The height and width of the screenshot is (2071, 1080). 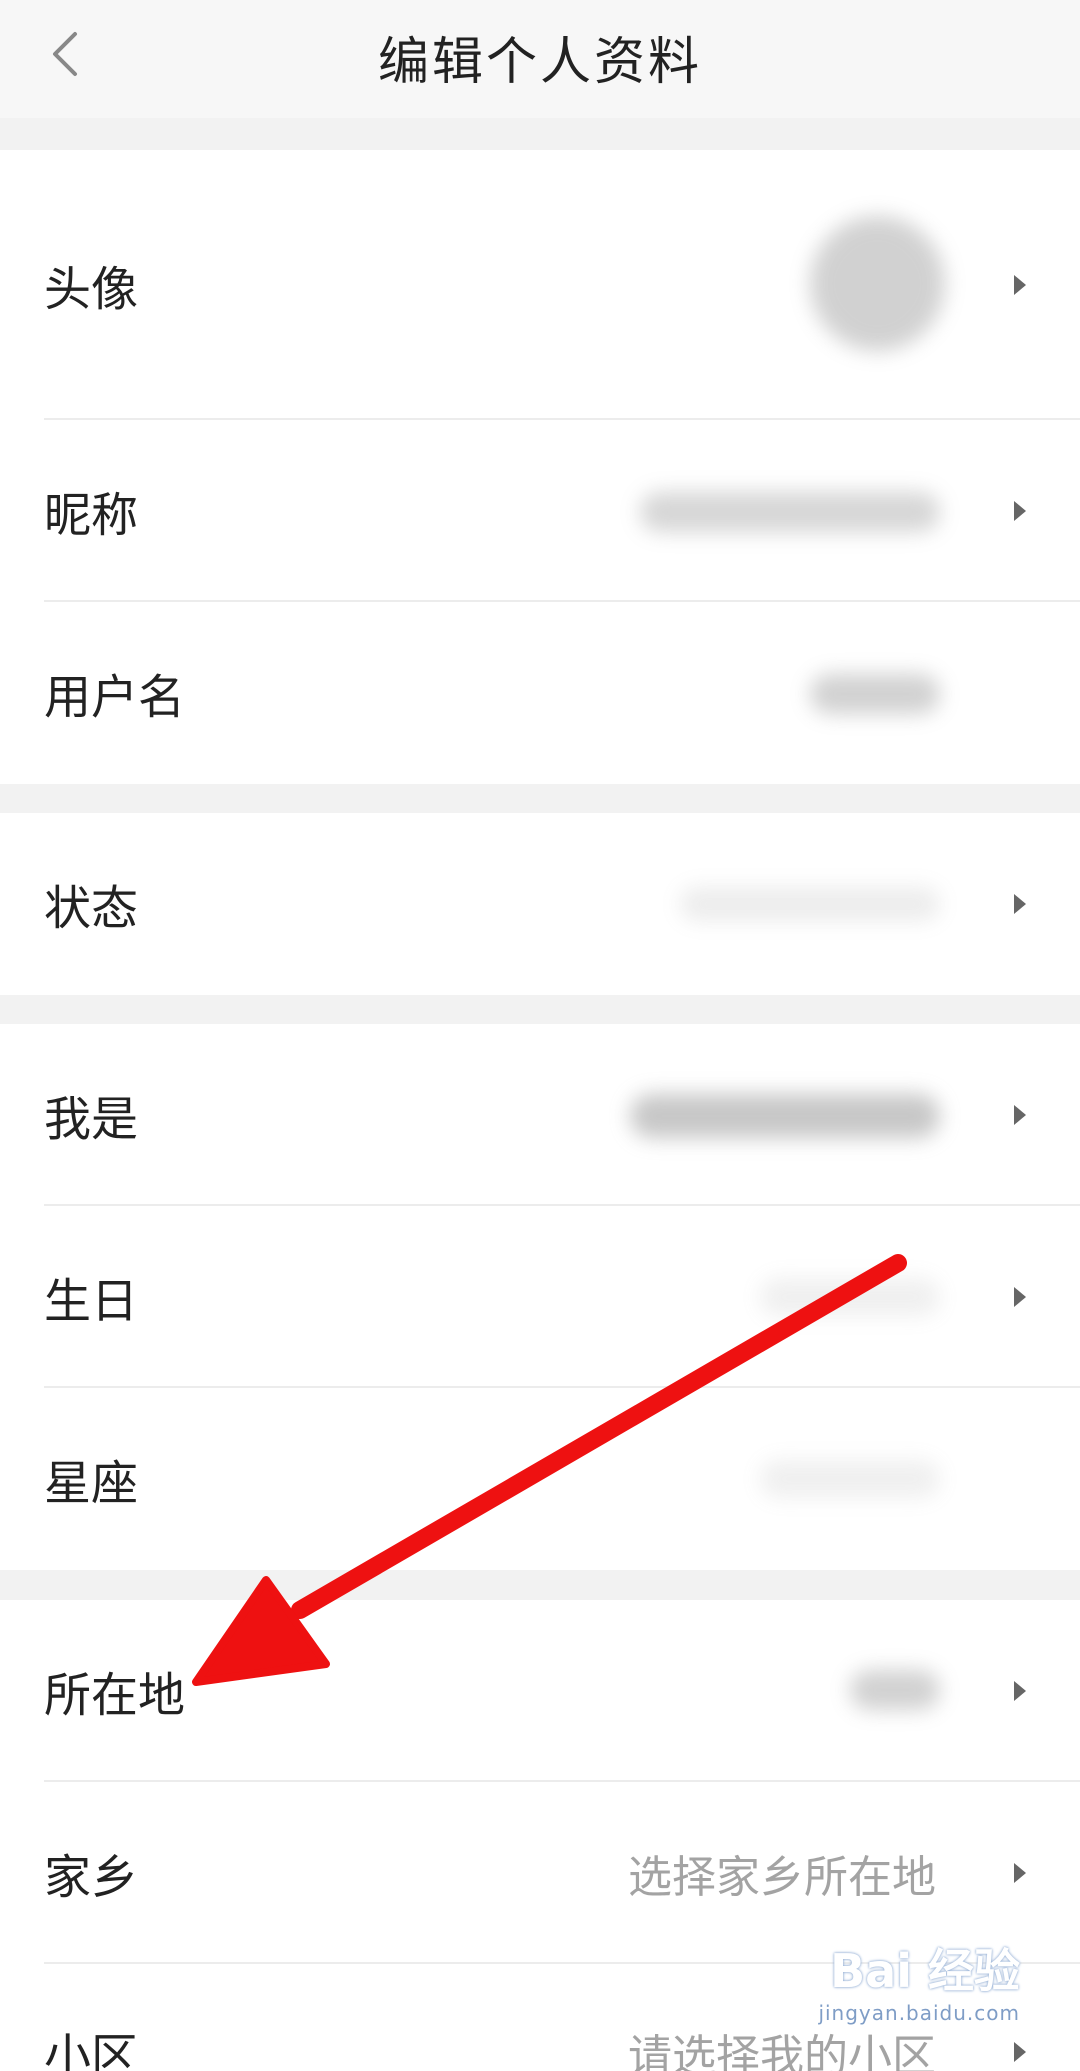 What do you see at coordinates (91, 1484) in the screenshot?
I see `row-label: 星座` at bounding box center [91, 1484].